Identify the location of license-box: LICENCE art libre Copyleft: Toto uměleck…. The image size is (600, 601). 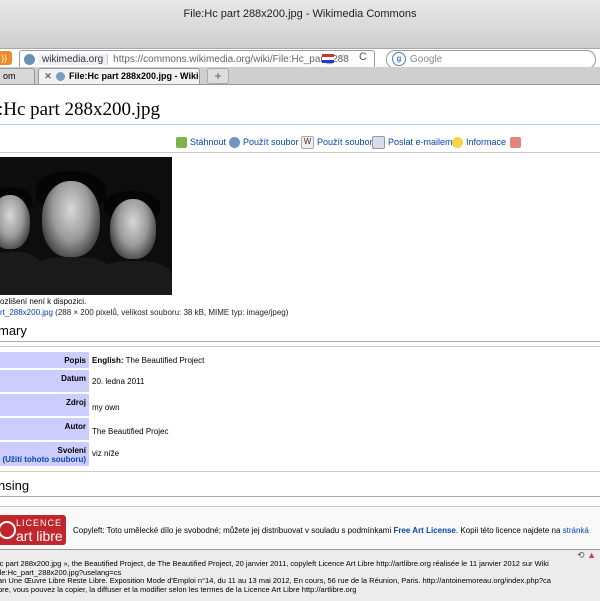
(300, 529).